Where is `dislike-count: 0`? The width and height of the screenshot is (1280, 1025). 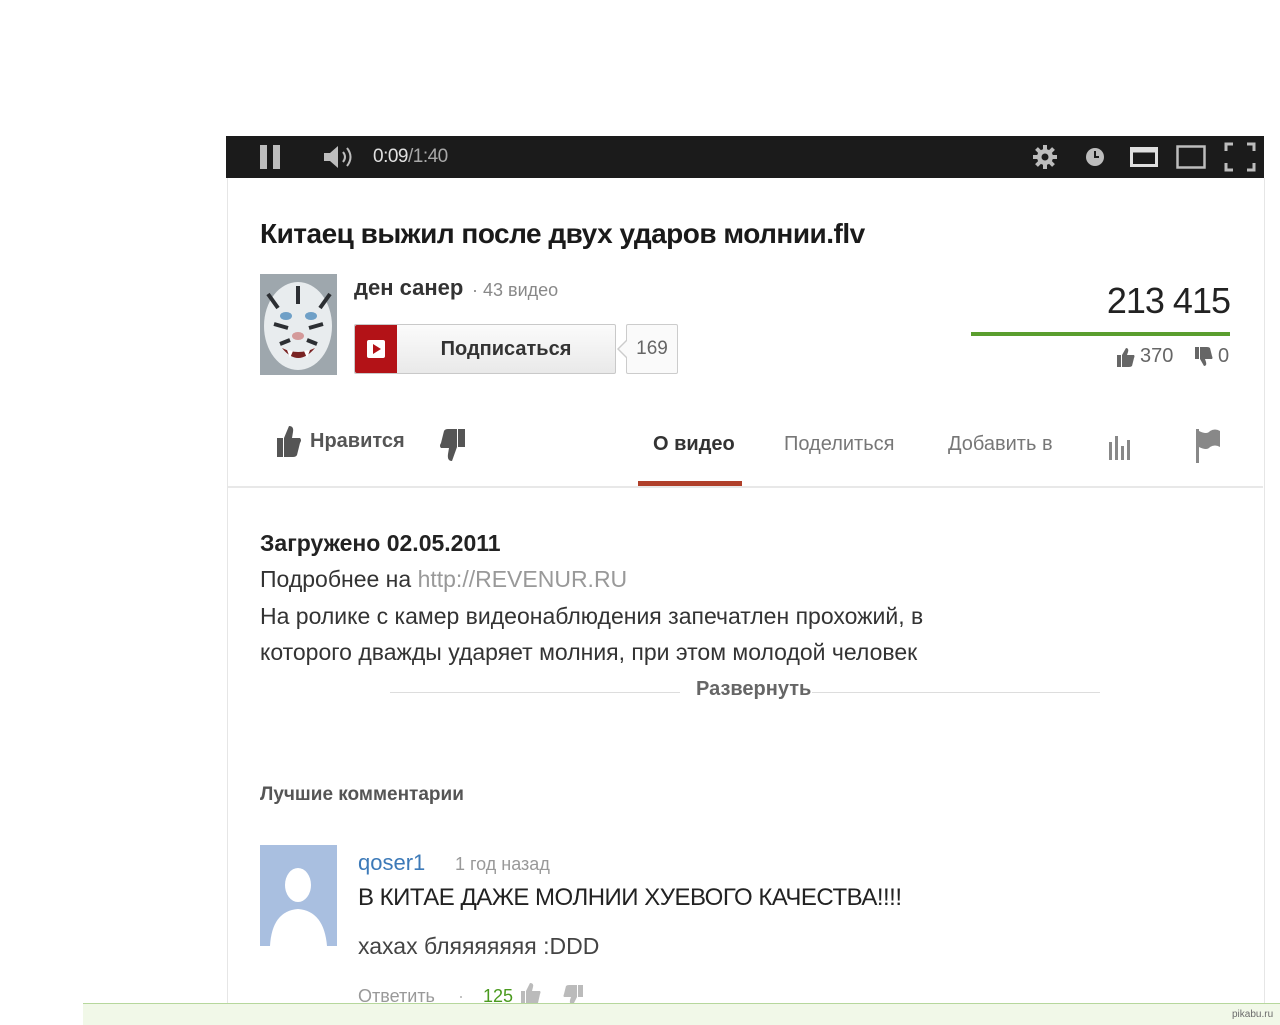 dislike-count: 0 is located at coordinates (1224, 356).